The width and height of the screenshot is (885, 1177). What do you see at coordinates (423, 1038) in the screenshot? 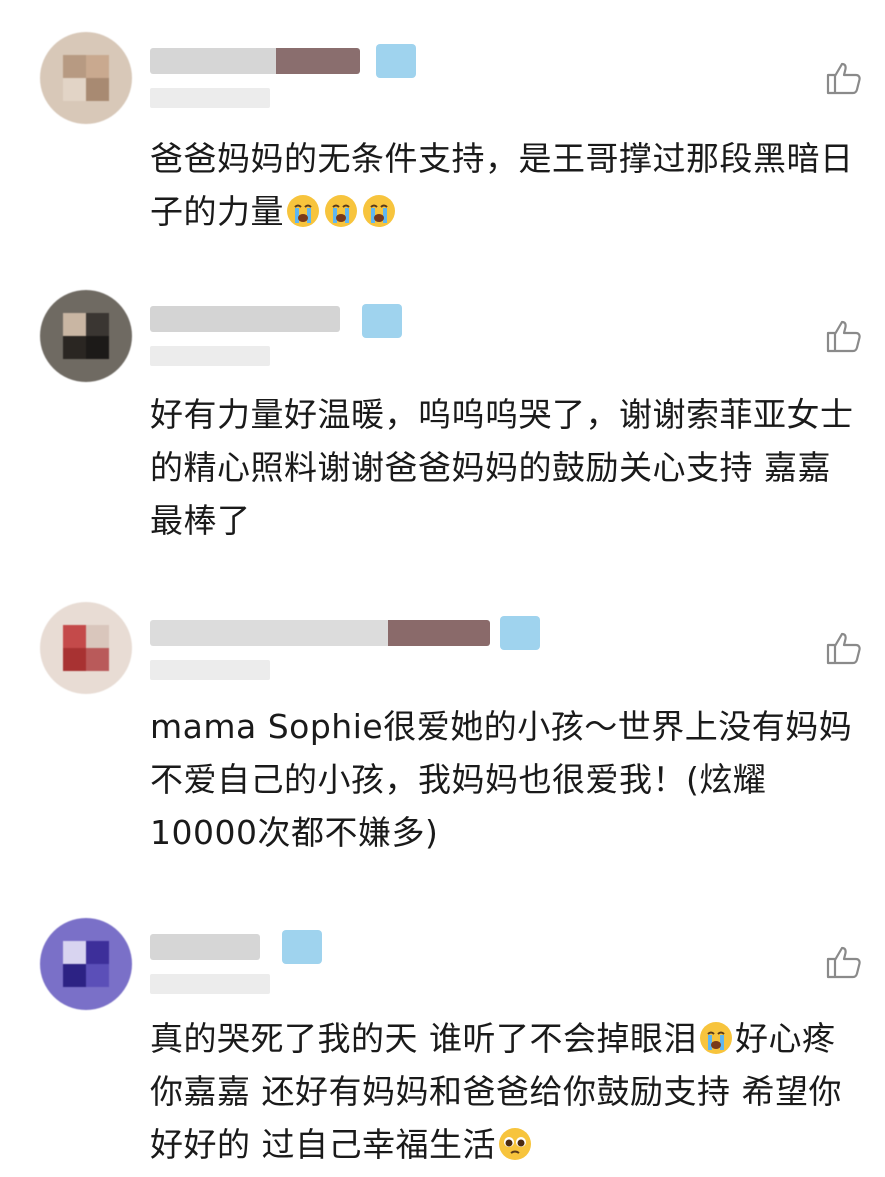
I see `comment-body-part1: 真的哭死了我的天 谁听了不会掉眼泪` at bounding box center [423, 1038].